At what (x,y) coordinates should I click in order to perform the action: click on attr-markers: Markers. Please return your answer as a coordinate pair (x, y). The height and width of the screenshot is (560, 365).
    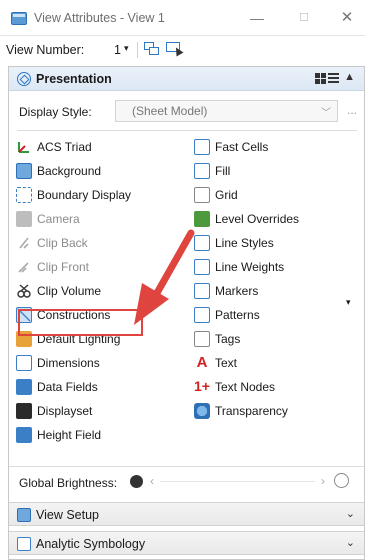
    Looking at the image, I should click on (272, 291).